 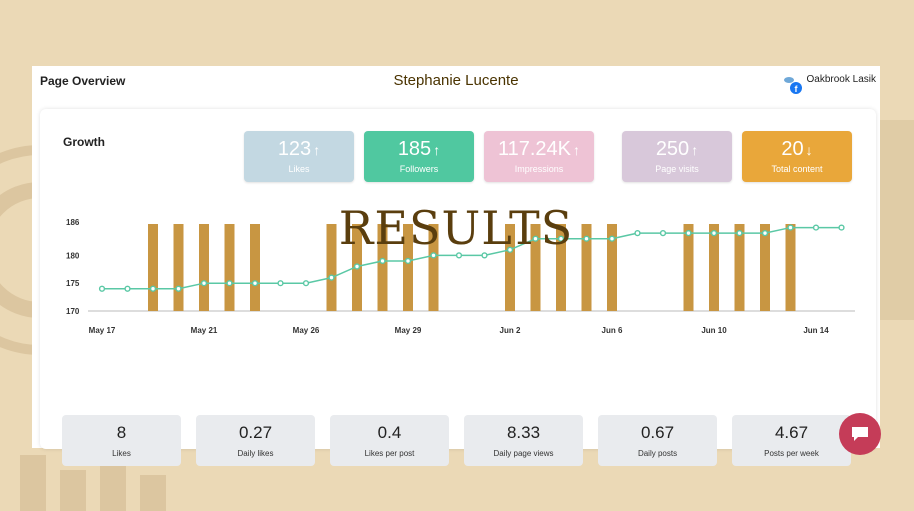 I want to click on y-tick-label: 175, so click(x=73, y=283).